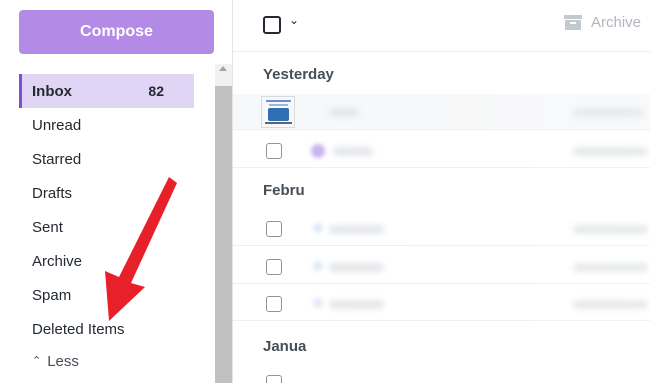 This screenshot has width=650, height=383. What do you see at coordinates (156, 91) in the screenshot?
I see `unread-count-badge: 82` at bounding box center [156, 91].